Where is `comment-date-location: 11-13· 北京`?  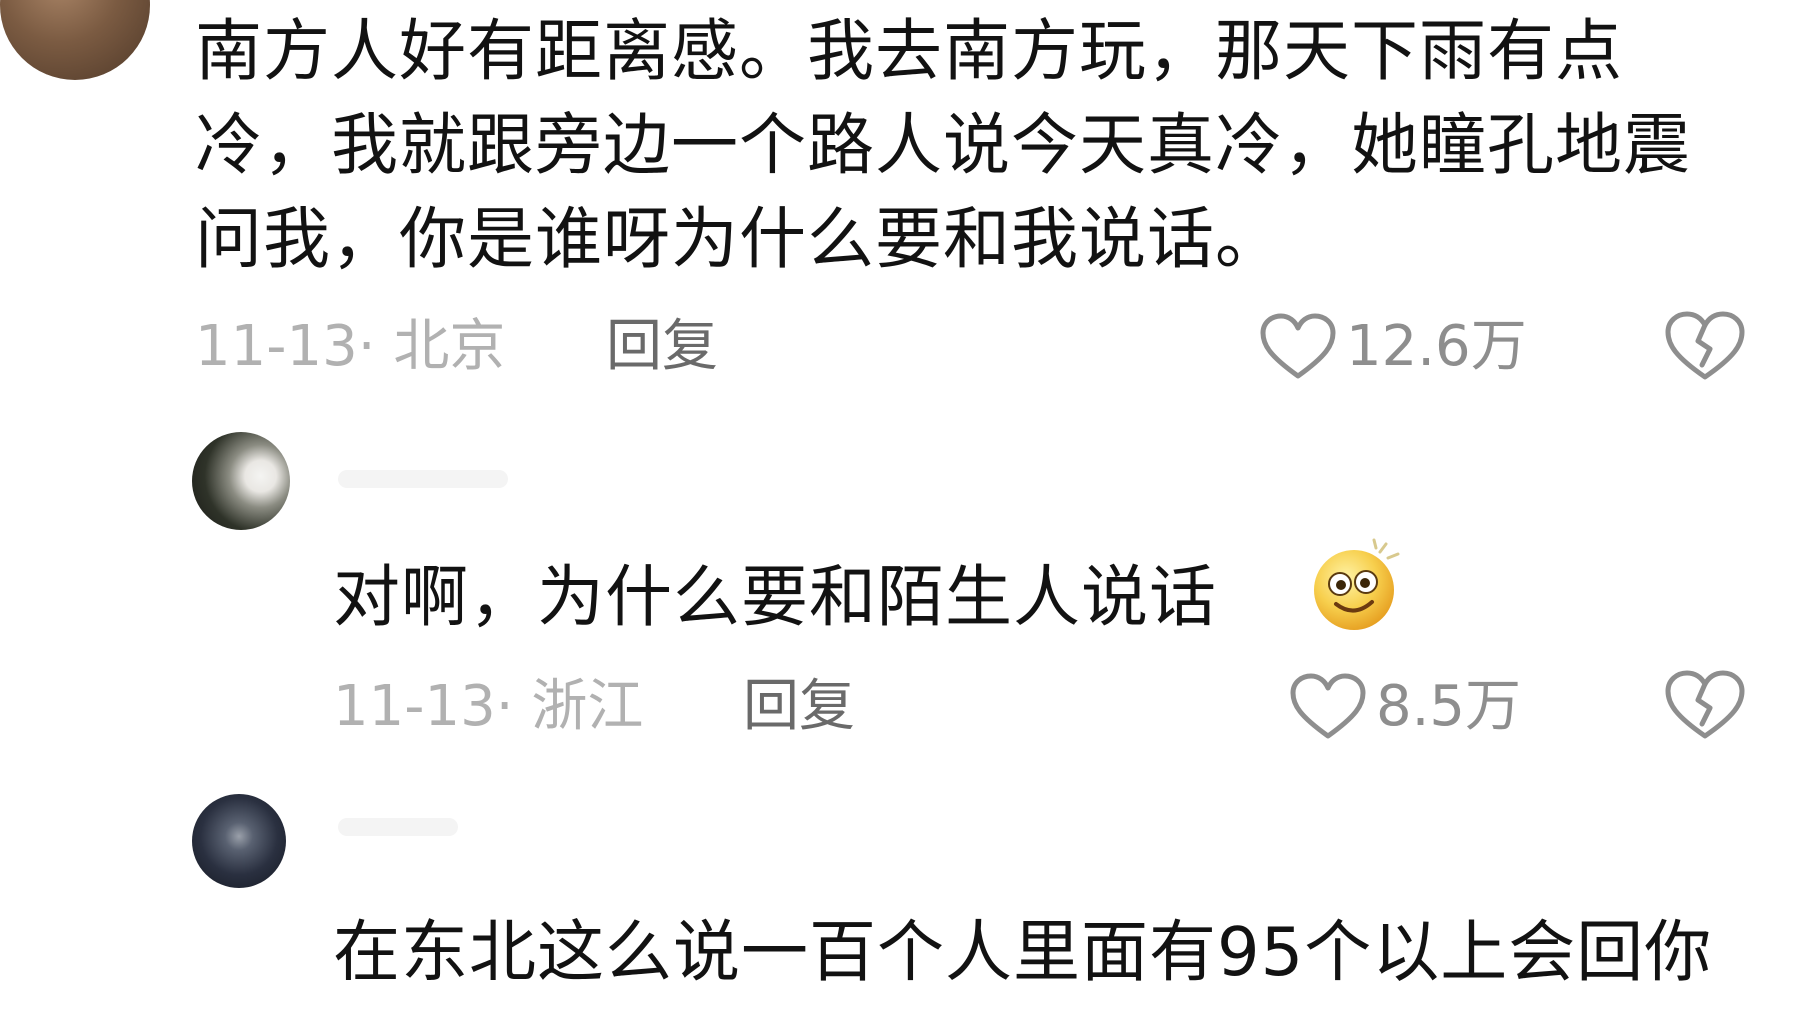
comment-date-location: 11-13· 北京 is located at coordinates (350, 346).